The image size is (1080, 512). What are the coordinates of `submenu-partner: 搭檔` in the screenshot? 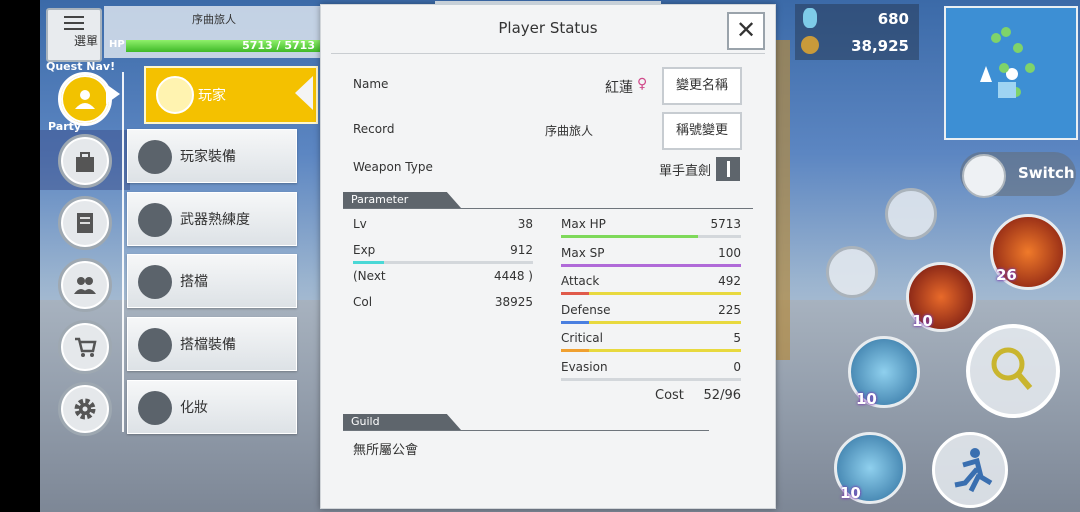 It's located at (212, 281).